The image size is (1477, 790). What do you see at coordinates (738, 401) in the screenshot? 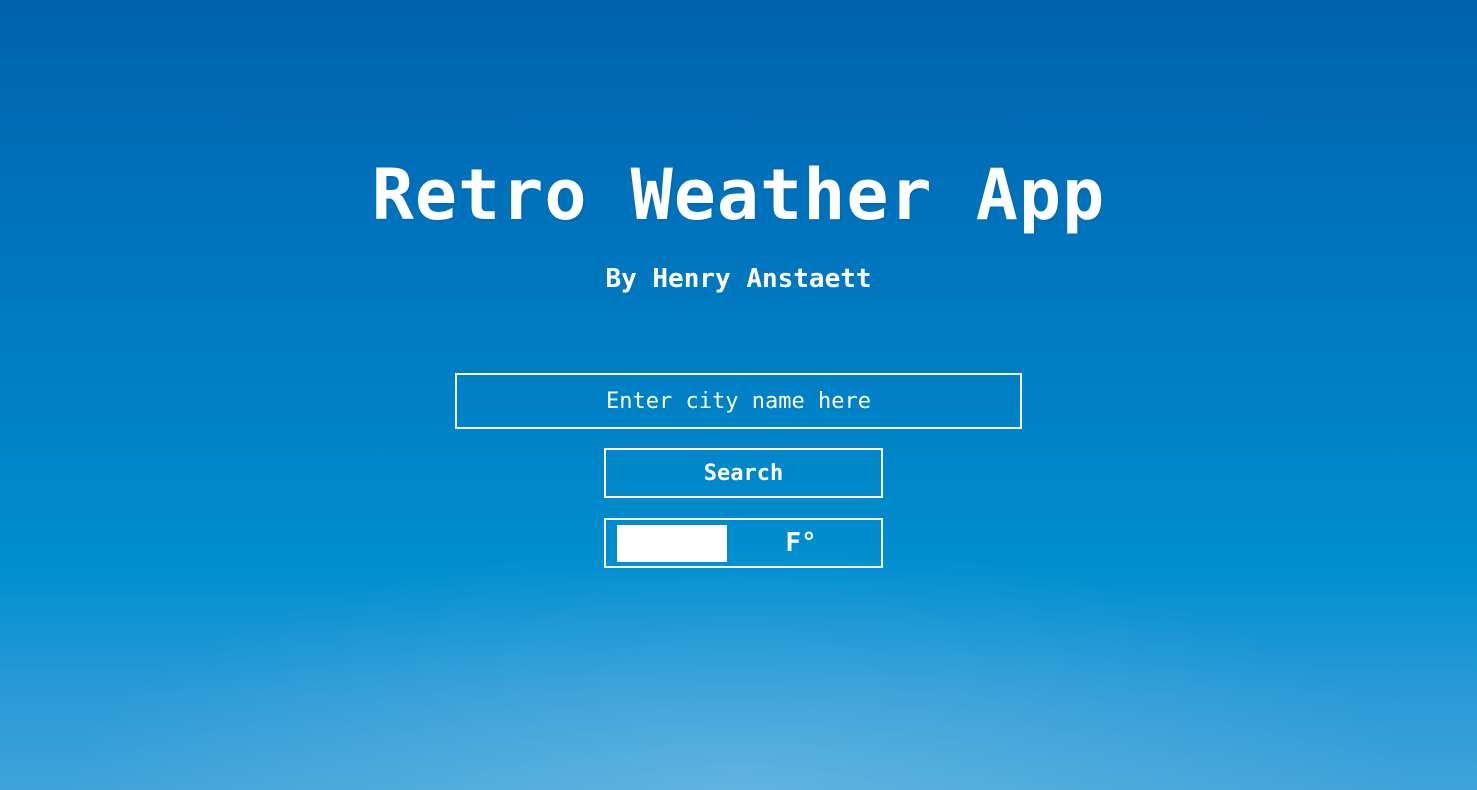
I see `city-search-input` at bounding box center [738, 401].